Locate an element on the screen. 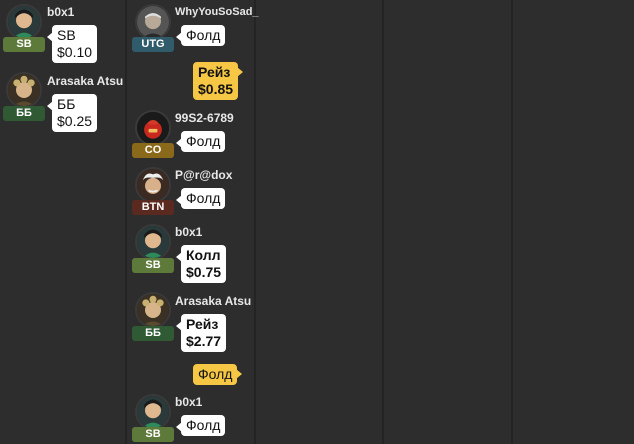 This screenshot has height=444, width=634. einstein-icon is located at coordinates (153, 185).